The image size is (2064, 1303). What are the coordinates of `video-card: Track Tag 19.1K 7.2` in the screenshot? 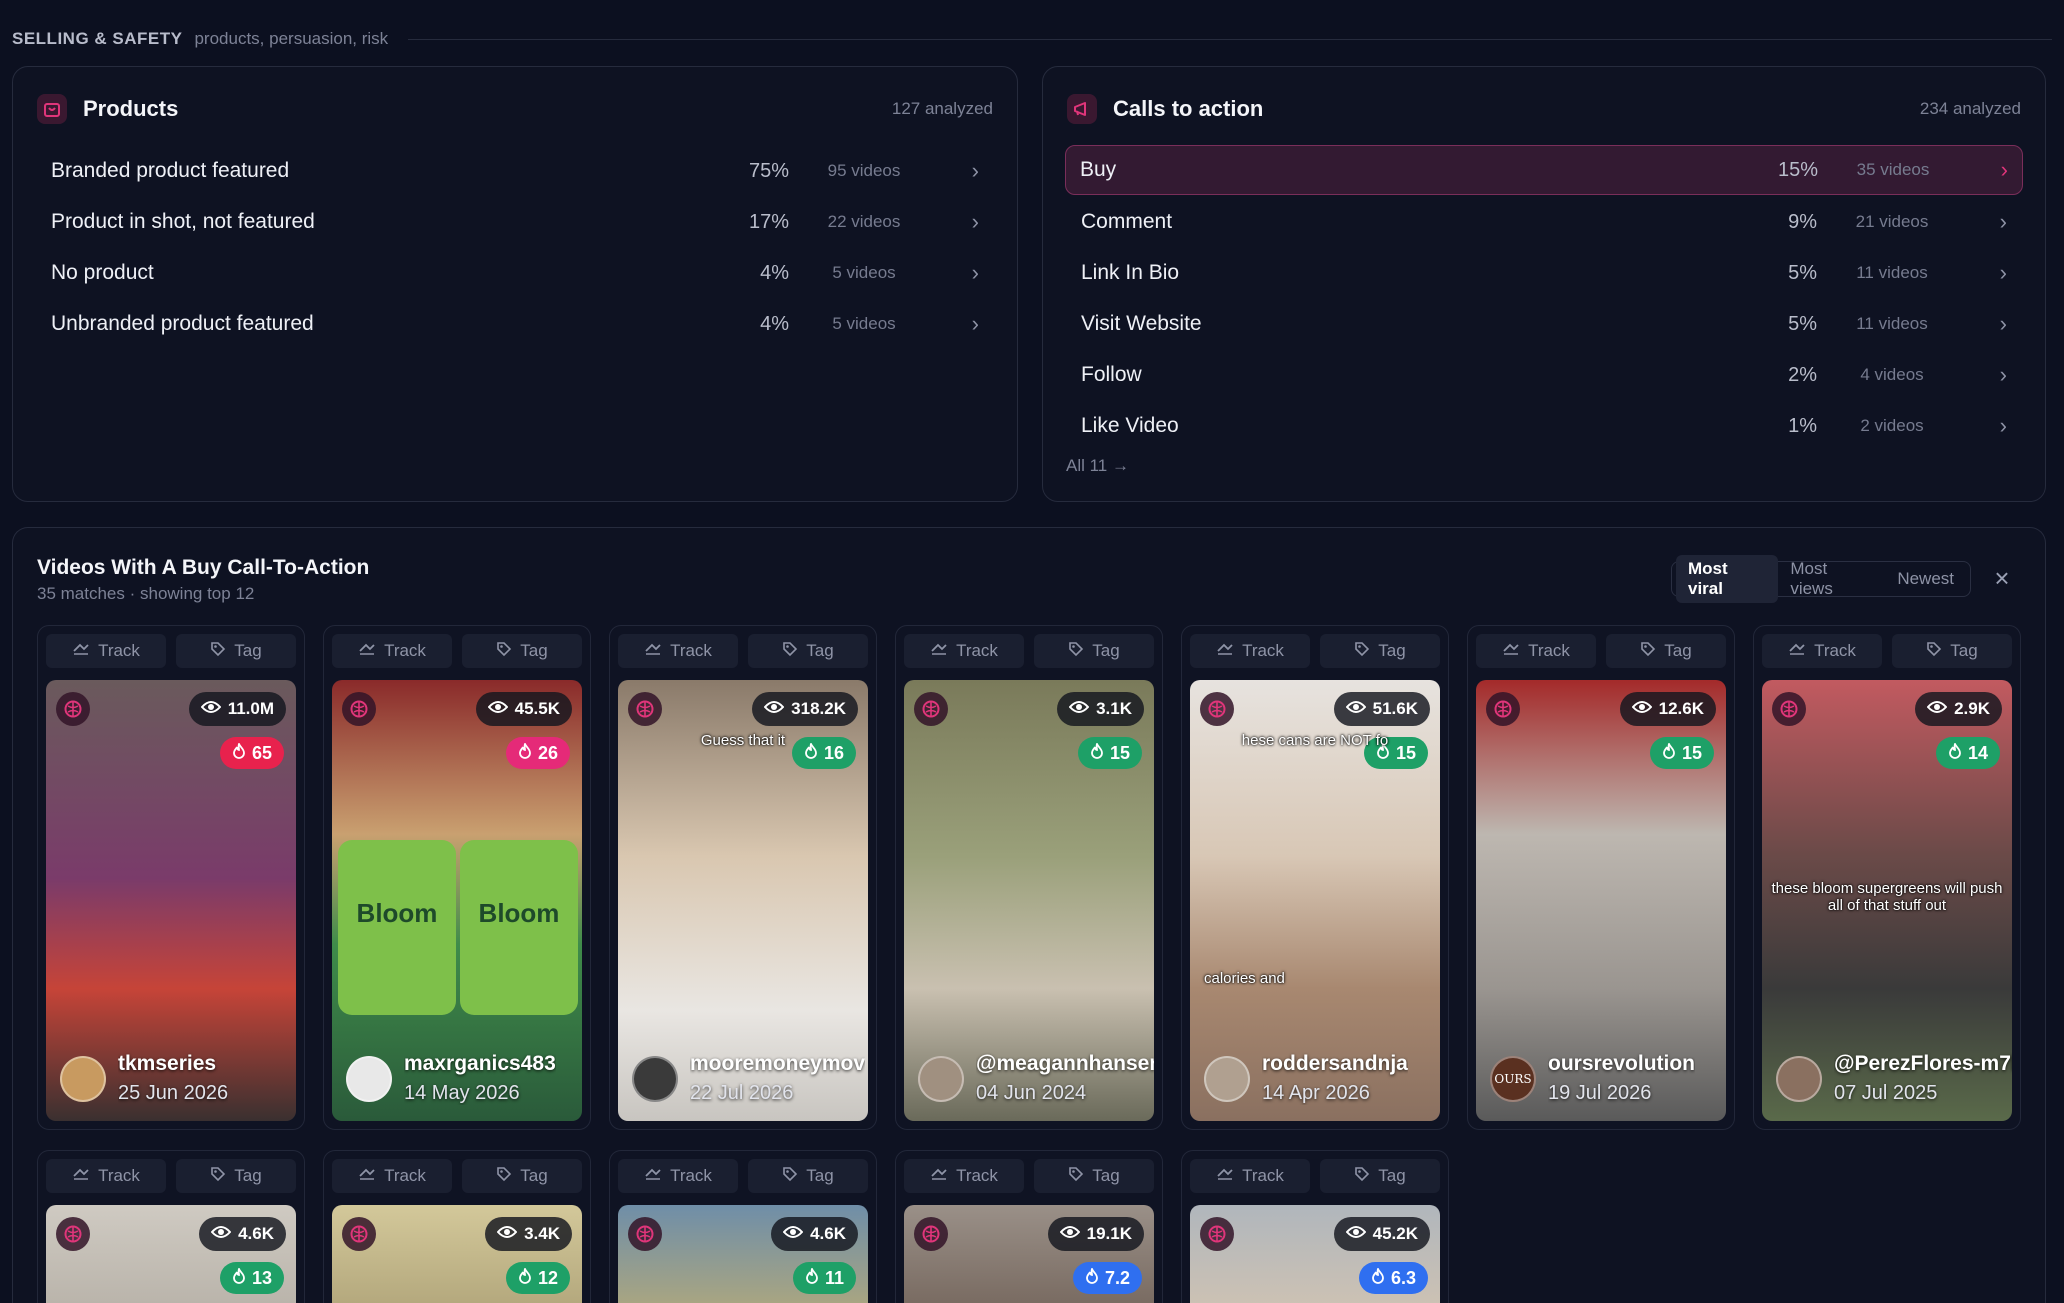 It's located at (1029, 1226).